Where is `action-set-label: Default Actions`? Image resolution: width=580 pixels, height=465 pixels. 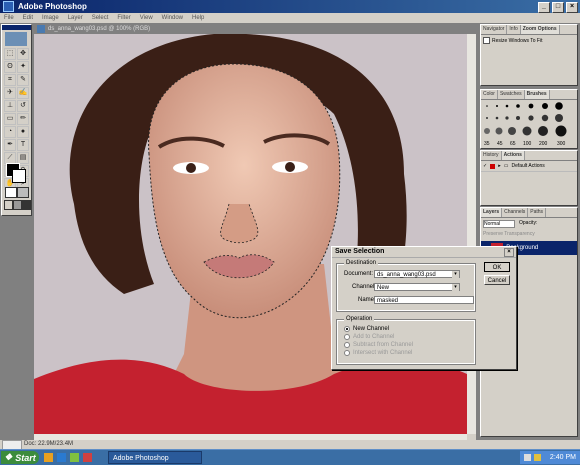
action-set-label: Default Actions is located at coordinates (528, 166).